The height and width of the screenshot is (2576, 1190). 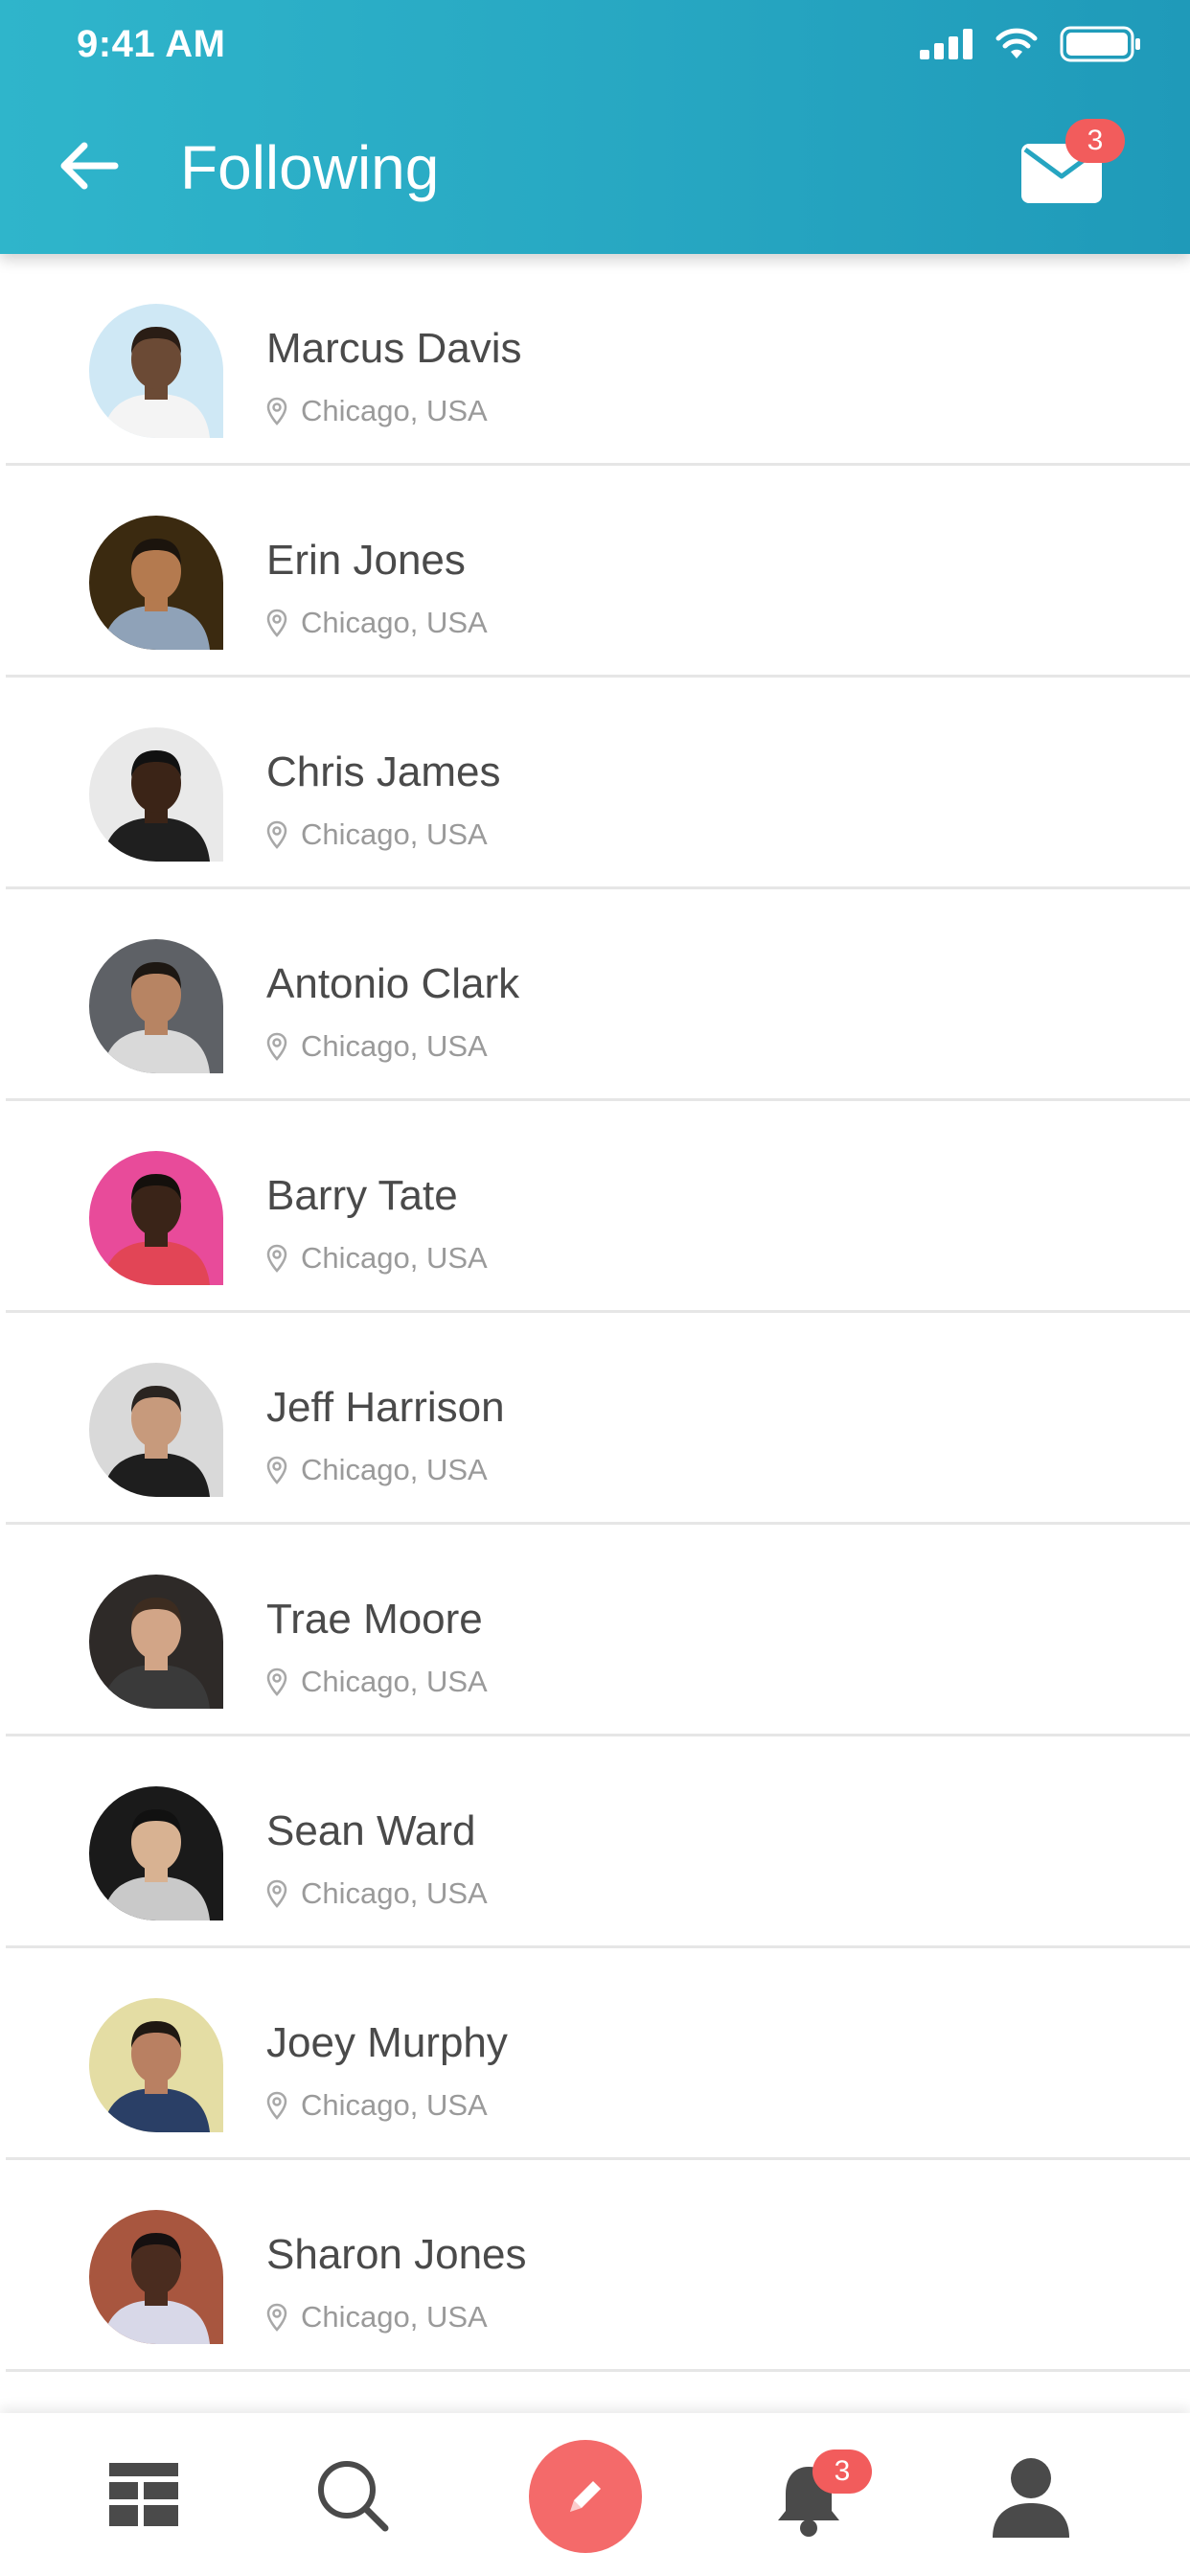 What do you see at coordinates (598, 1842) in the screenshot?
I see `list-item: Sean Ward Chicago, USA` at bounding box center [598, 1842].